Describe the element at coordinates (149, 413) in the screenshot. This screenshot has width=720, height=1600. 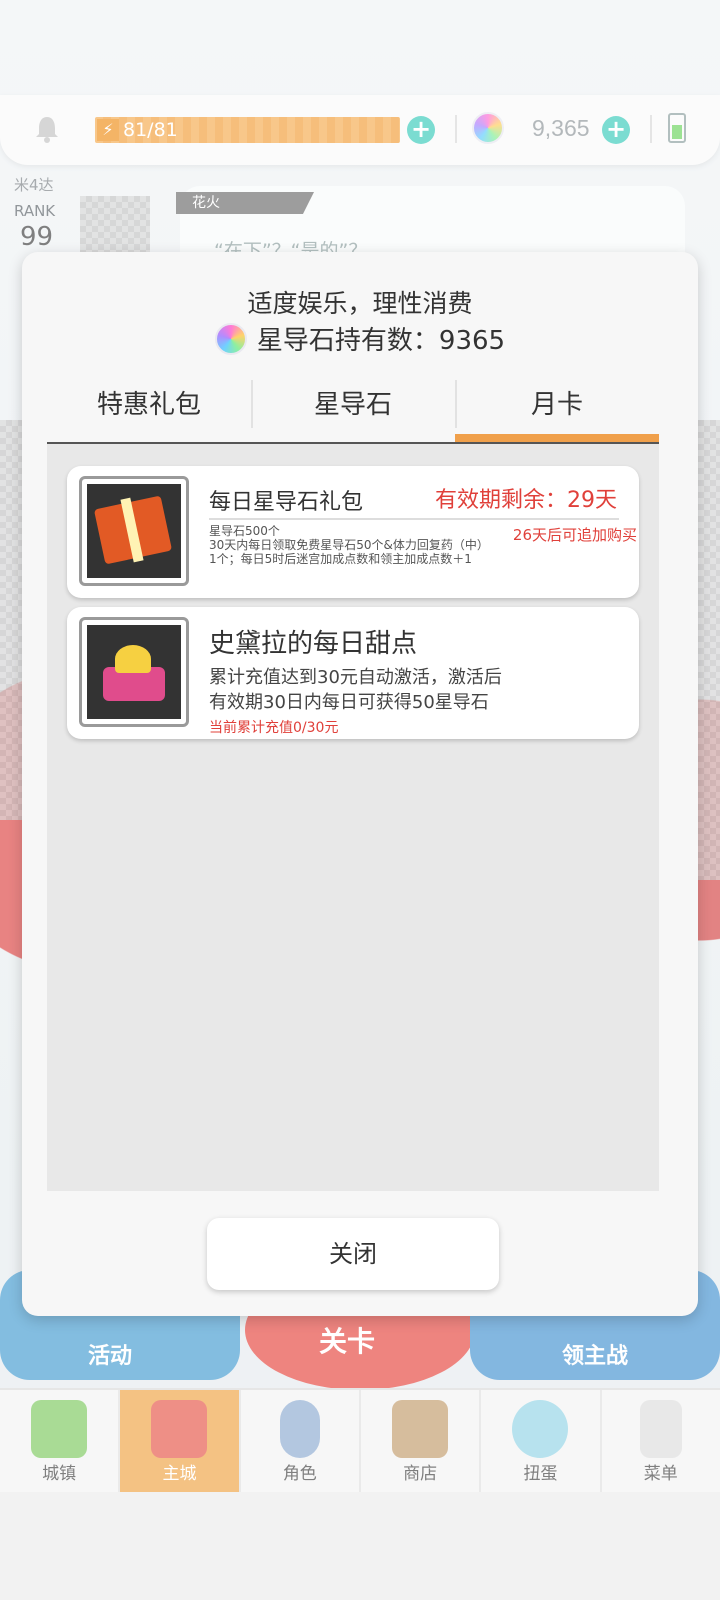
I see `tab-special-packs: 特惠礼包` at that location.